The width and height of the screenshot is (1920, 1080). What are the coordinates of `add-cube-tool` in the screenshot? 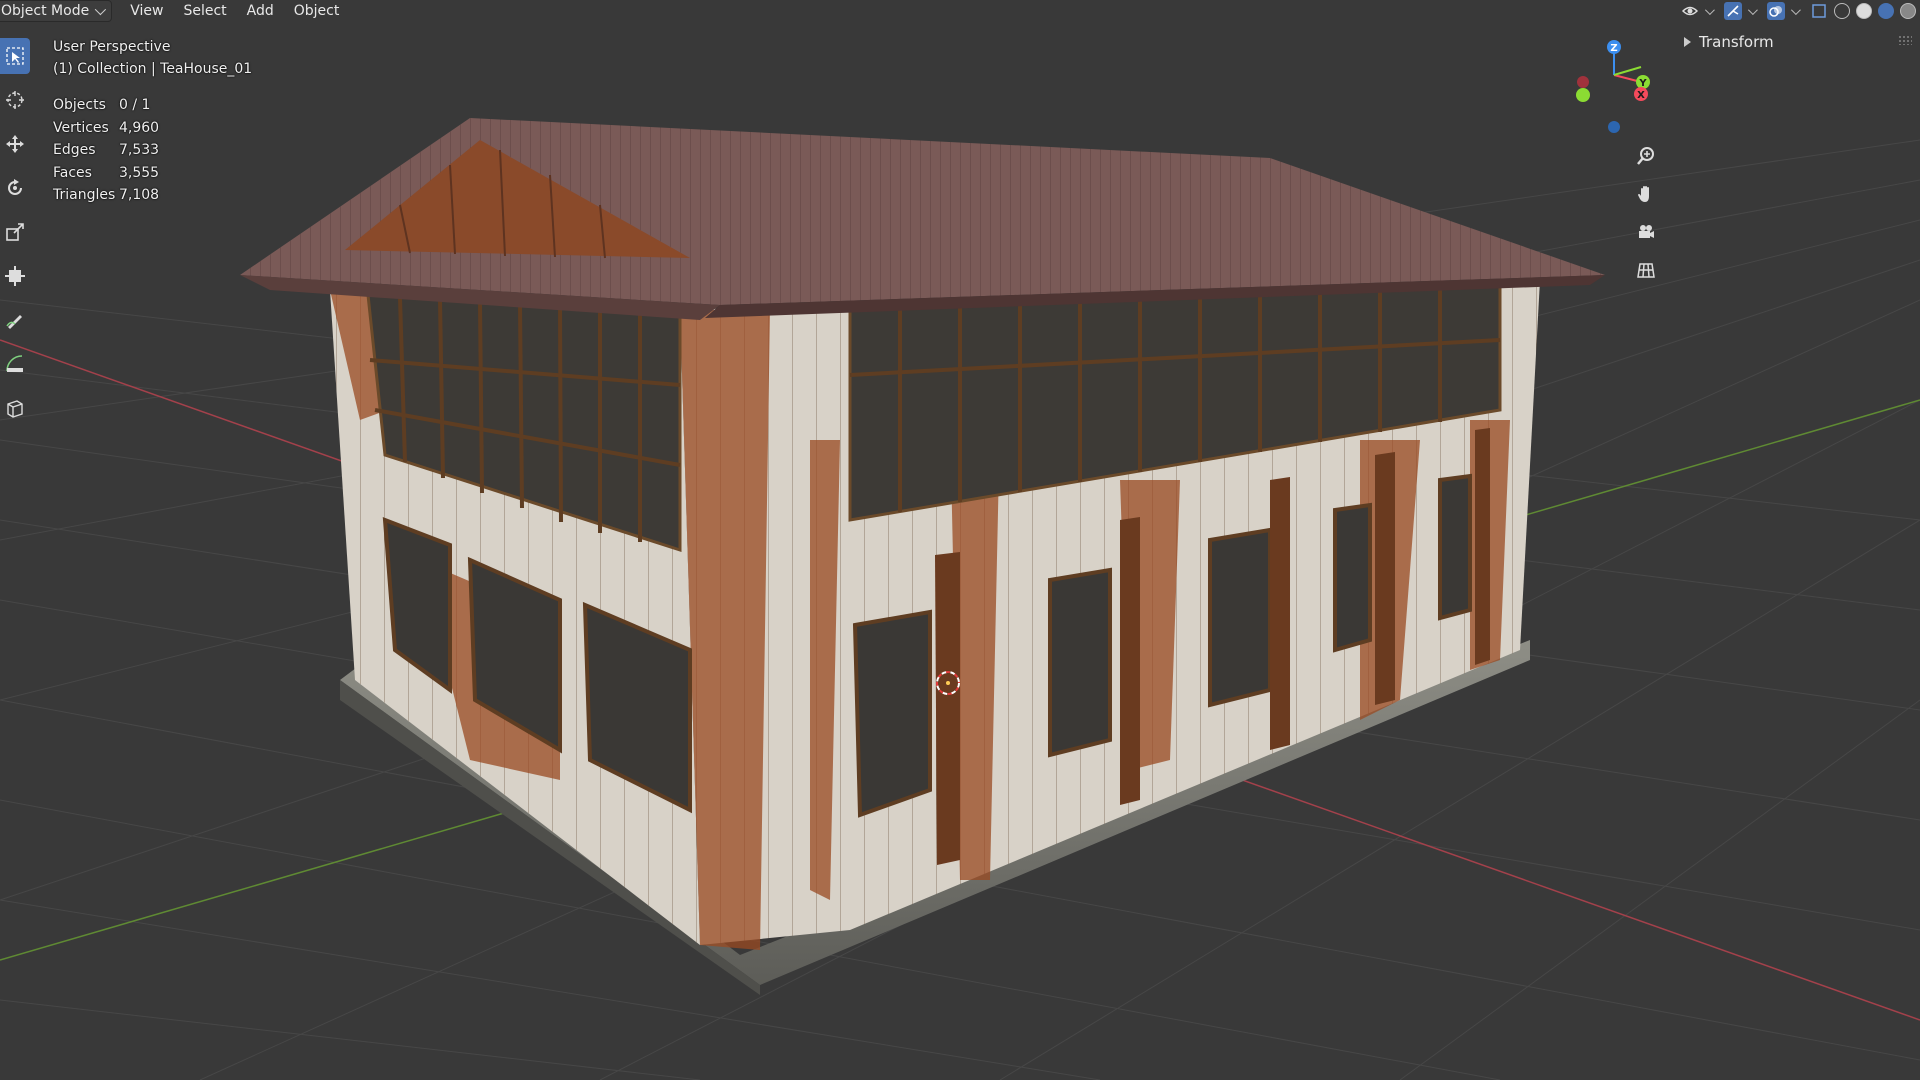 It's located at (15, 408).